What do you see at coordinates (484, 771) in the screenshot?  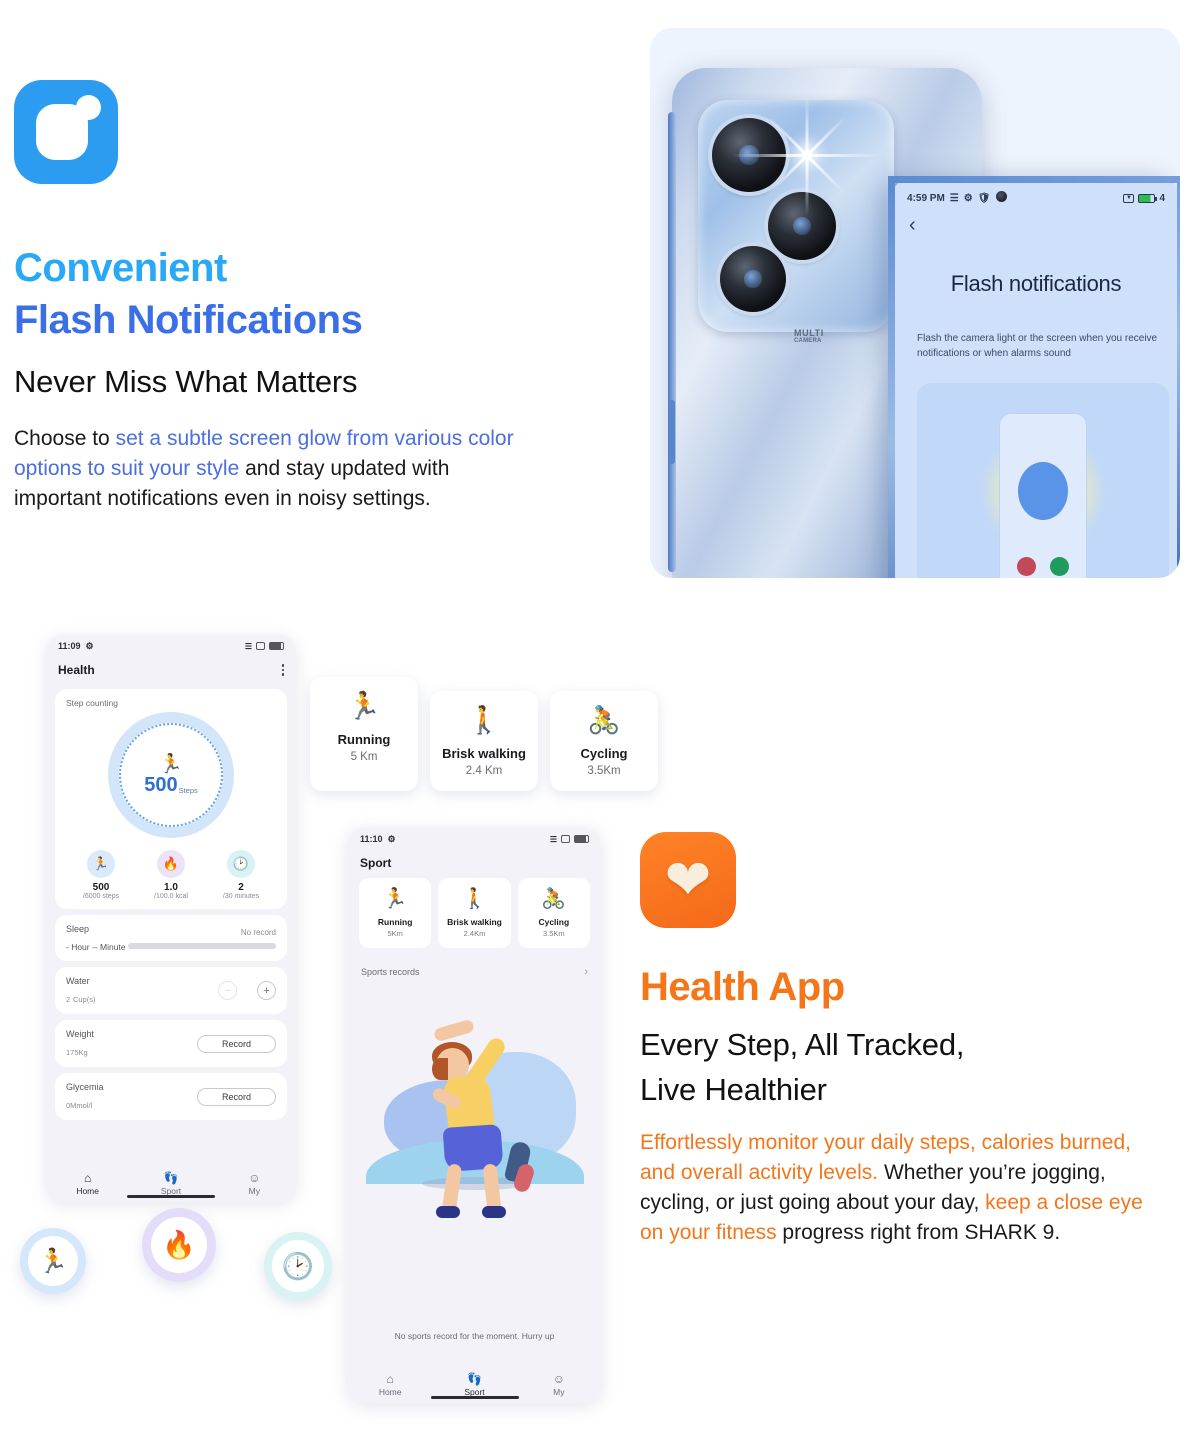 I see `activity-distance: 2.4 Km` at bounding box center [484, 771].